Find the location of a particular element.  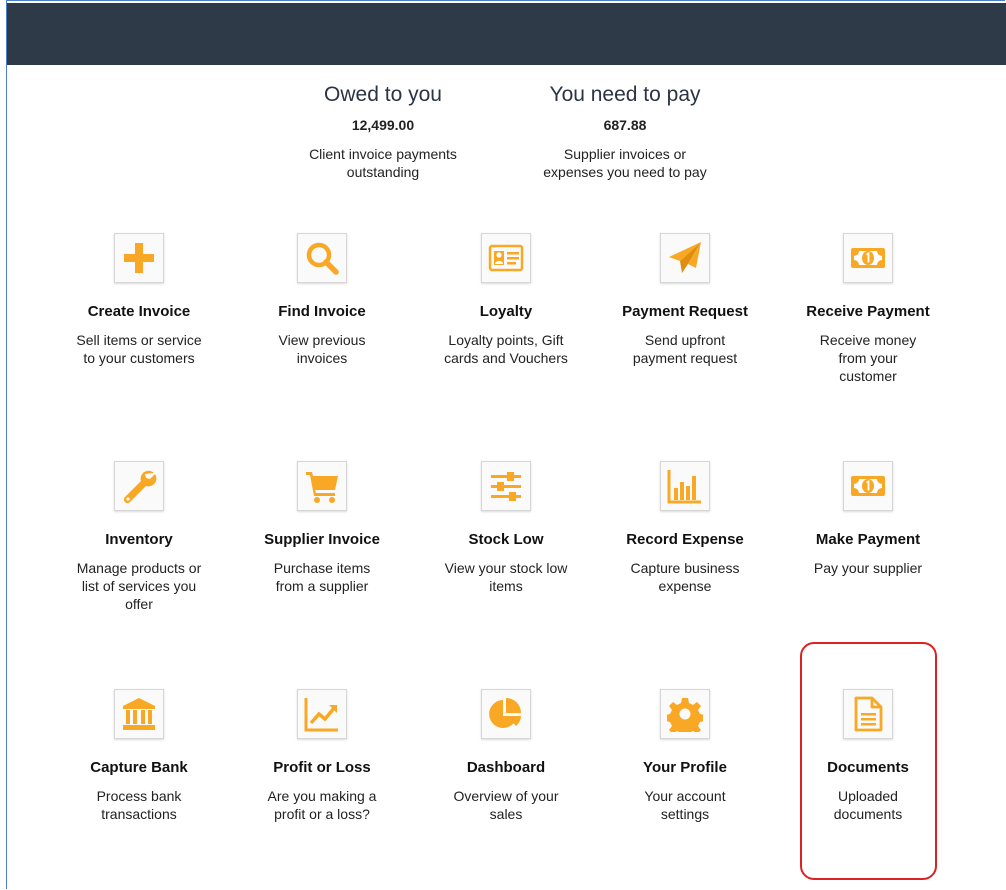

find-invoice-icon-button is located at coordinates (322, 258).